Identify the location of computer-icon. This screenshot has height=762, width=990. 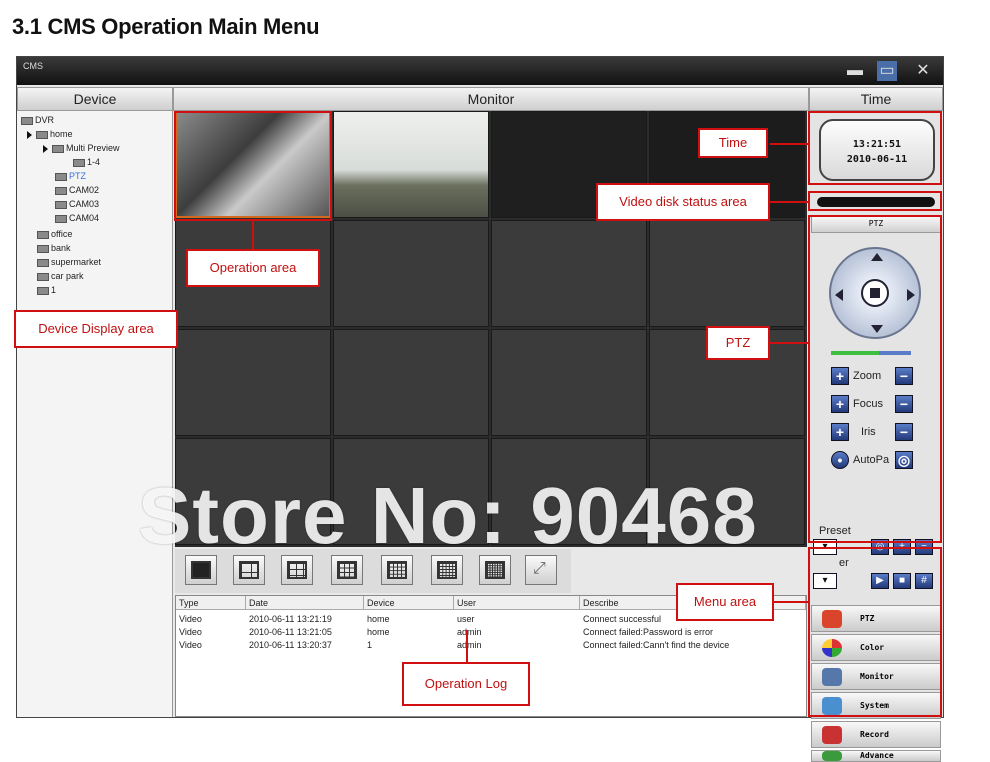
(27, 120).